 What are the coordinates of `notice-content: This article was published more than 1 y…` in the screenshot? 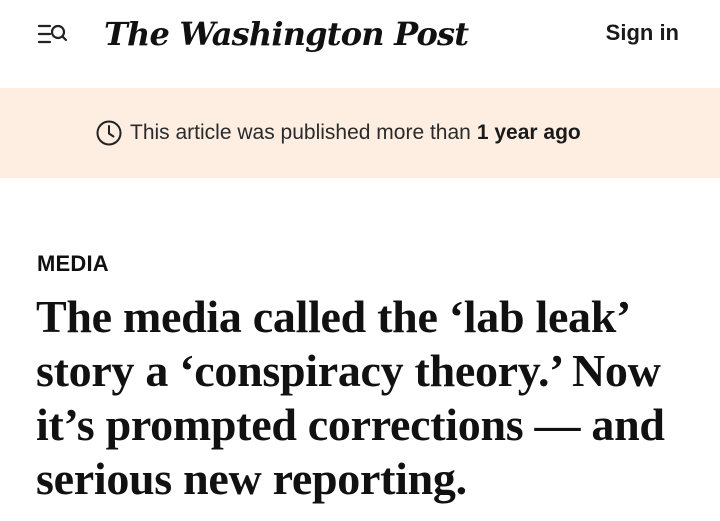 It's located at (338, 133).